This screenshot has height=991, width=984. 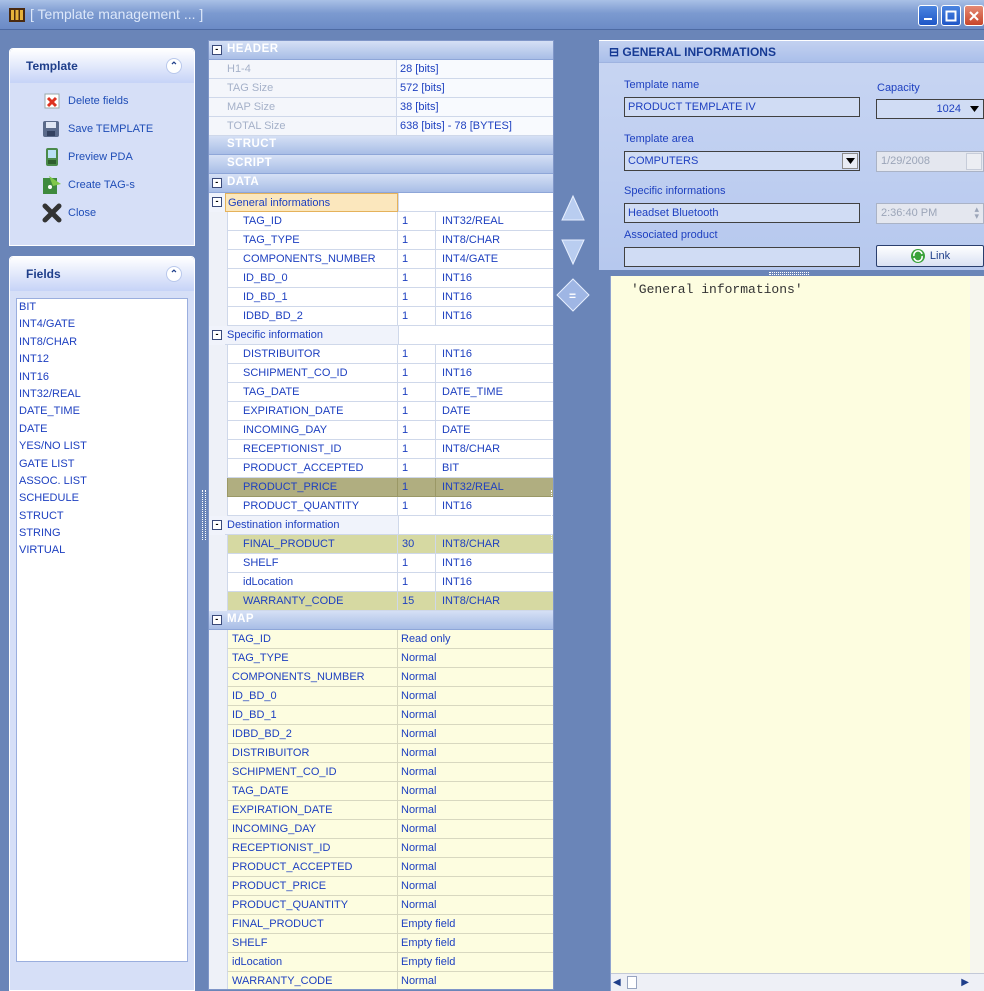 I want to click on field-row: ID_BD_1 1 INT16, so click(x=381, y=297).